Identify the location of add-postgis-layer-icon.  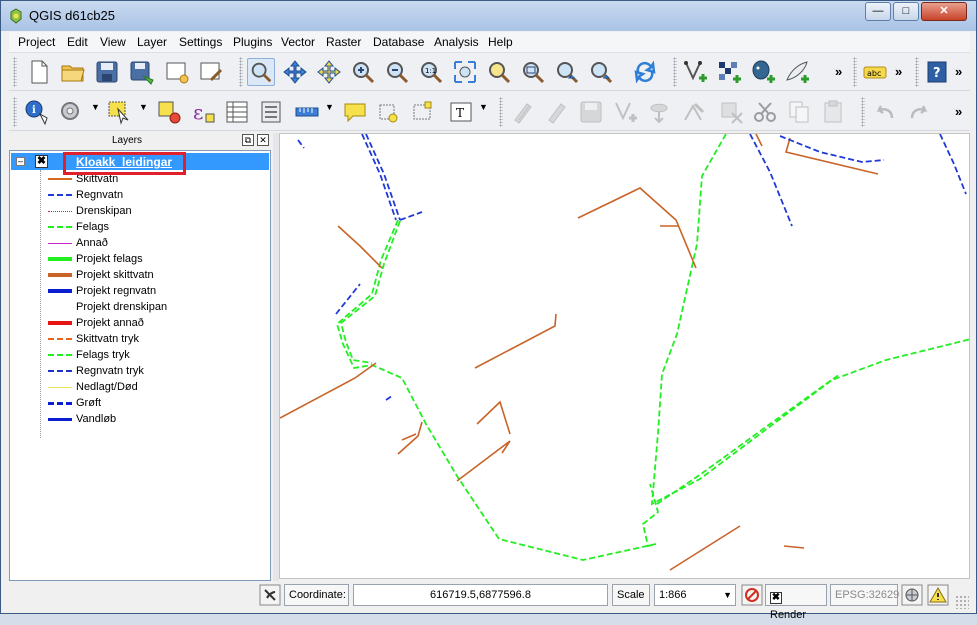
(763, 72).